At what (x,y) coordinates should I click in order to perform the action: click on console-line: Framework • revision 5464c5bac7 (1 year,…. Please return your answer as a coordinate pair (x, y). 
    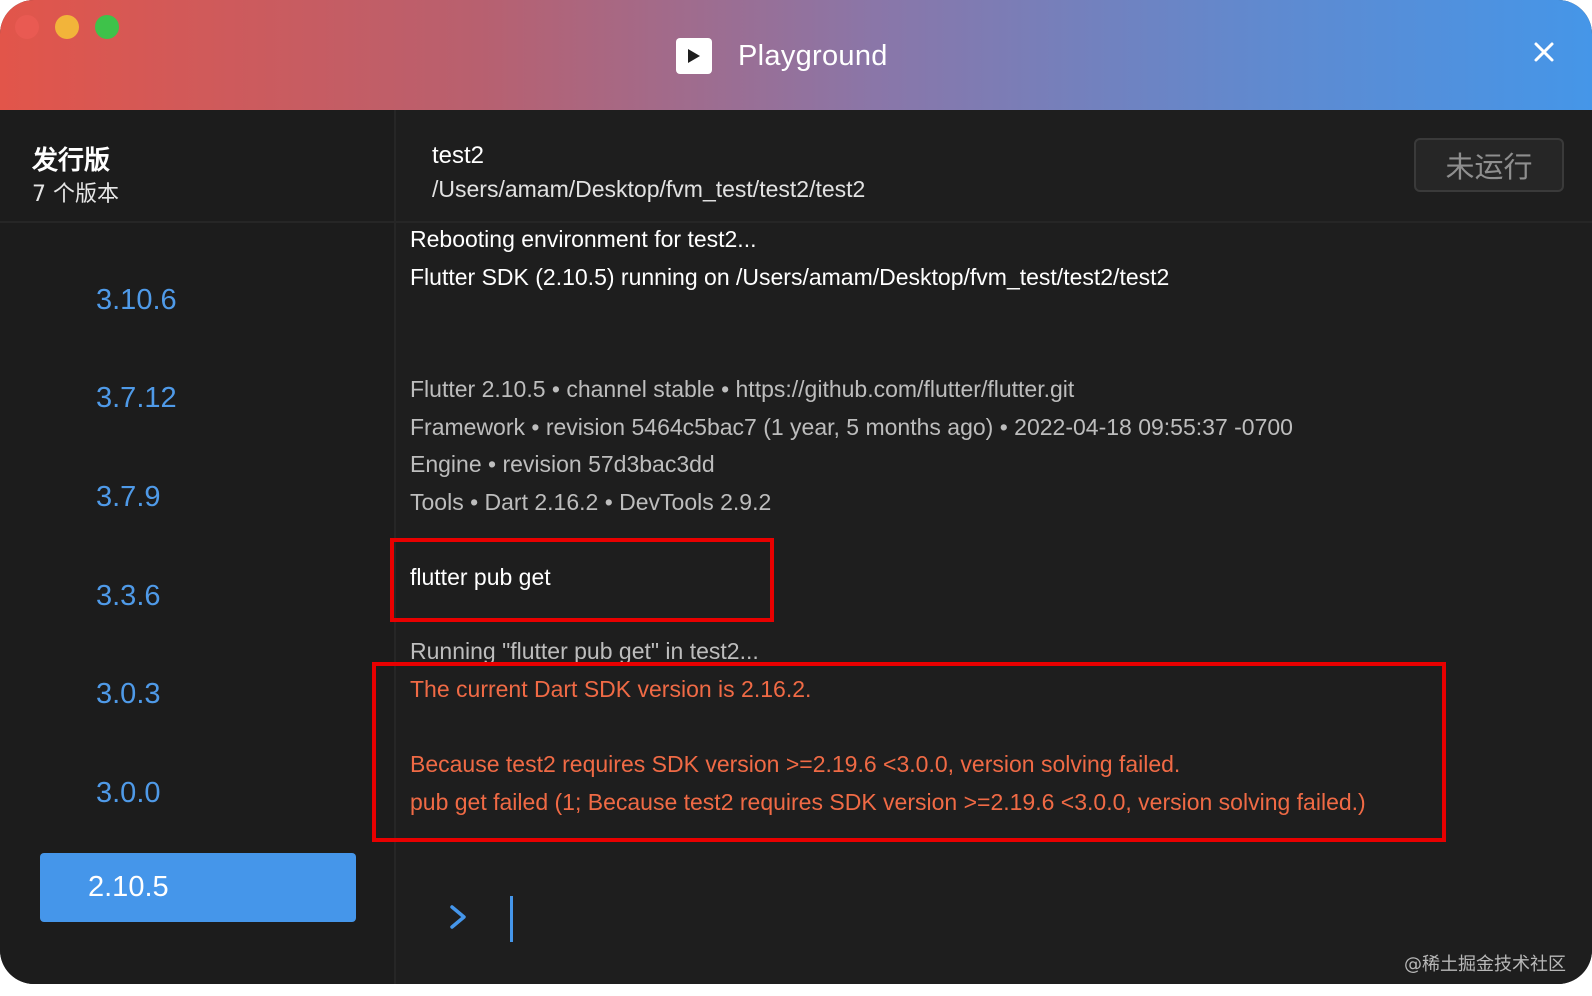
    Looking at the image, I should click on (851, 427).